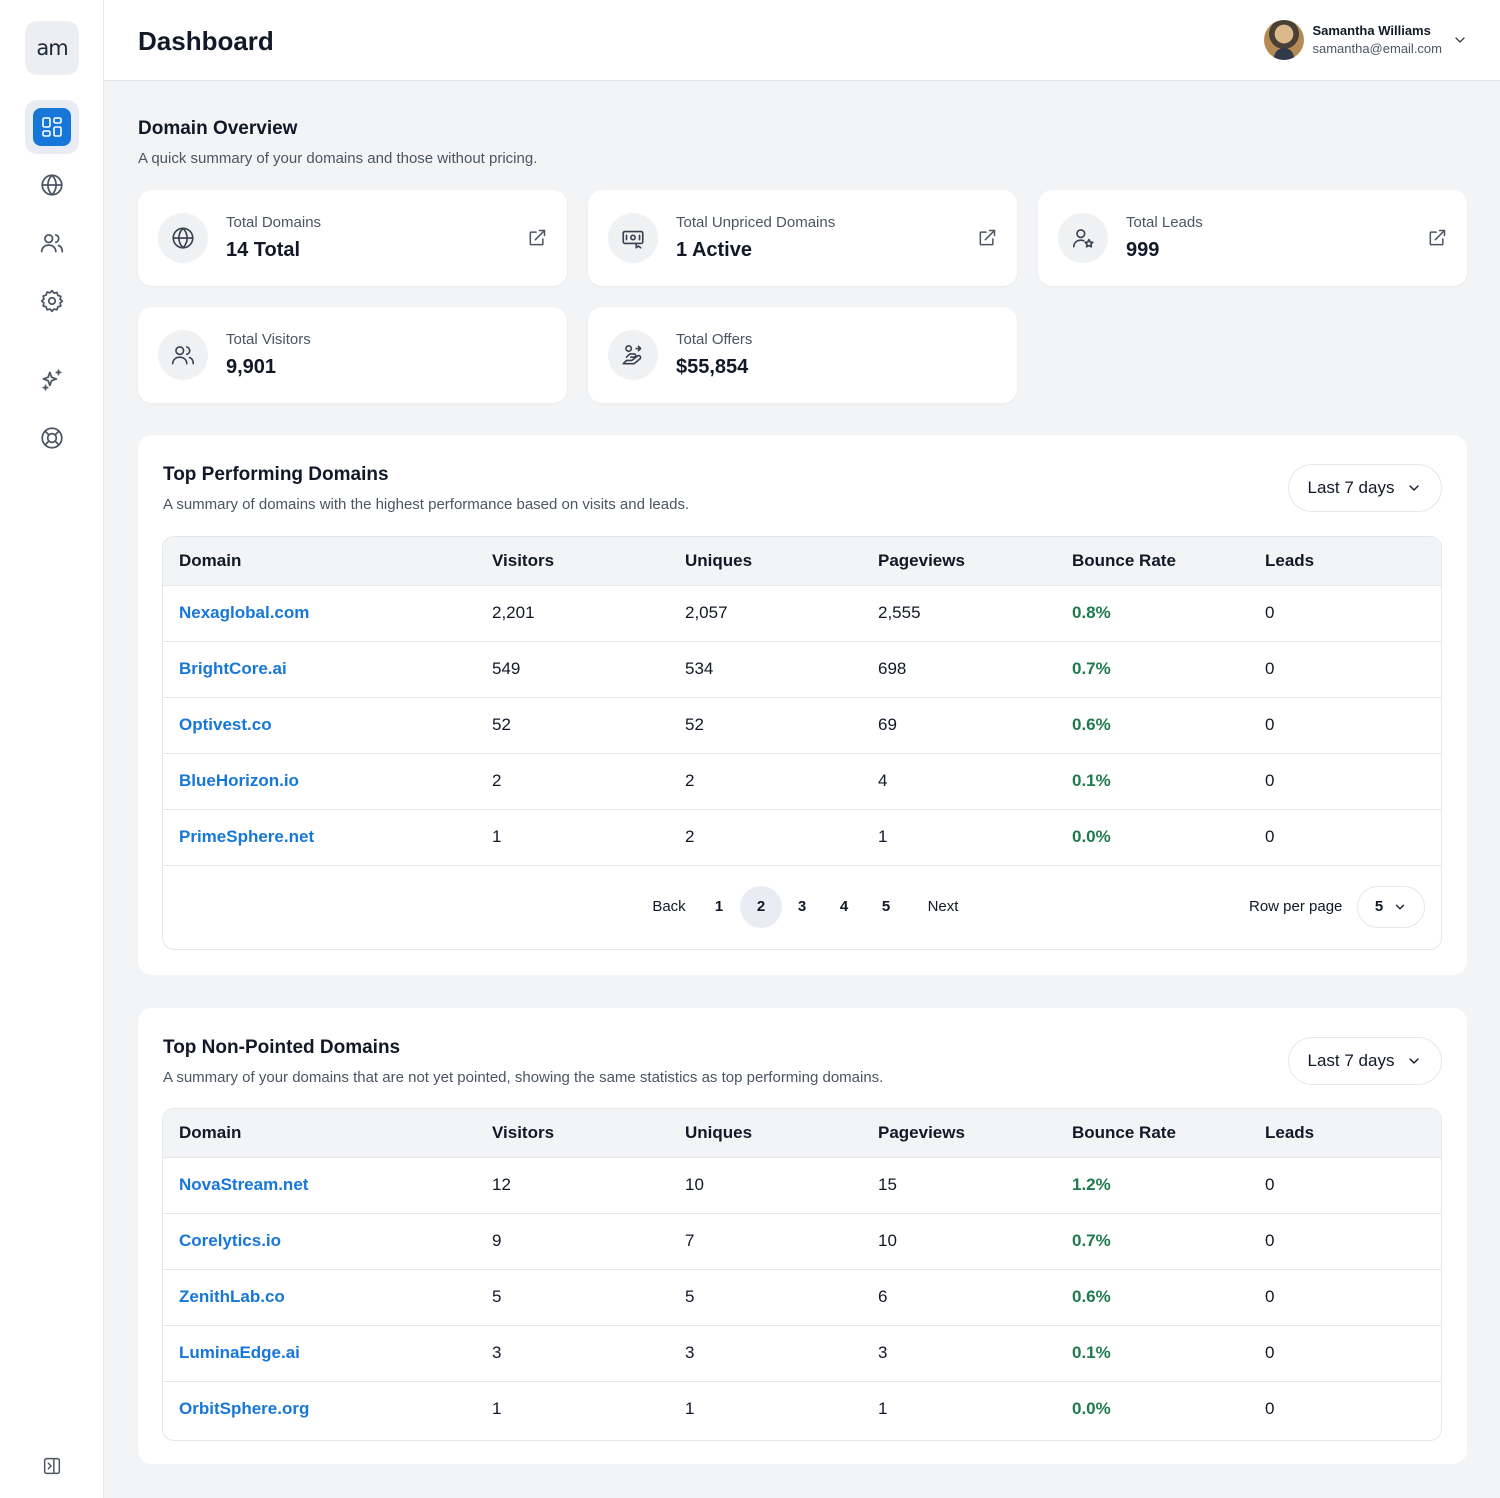 The width and height of the screenshot is (1500, 1498). I want to click on table-row: NovaStream.net 12 10 15 1.2% 0, so click(802, 1185).